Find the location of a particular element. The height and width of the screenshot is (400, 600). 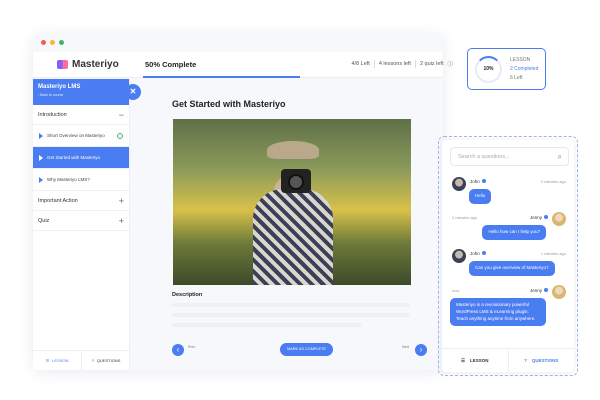

tooltip-completed: 2 Completed is located at coordinates (524, 69).